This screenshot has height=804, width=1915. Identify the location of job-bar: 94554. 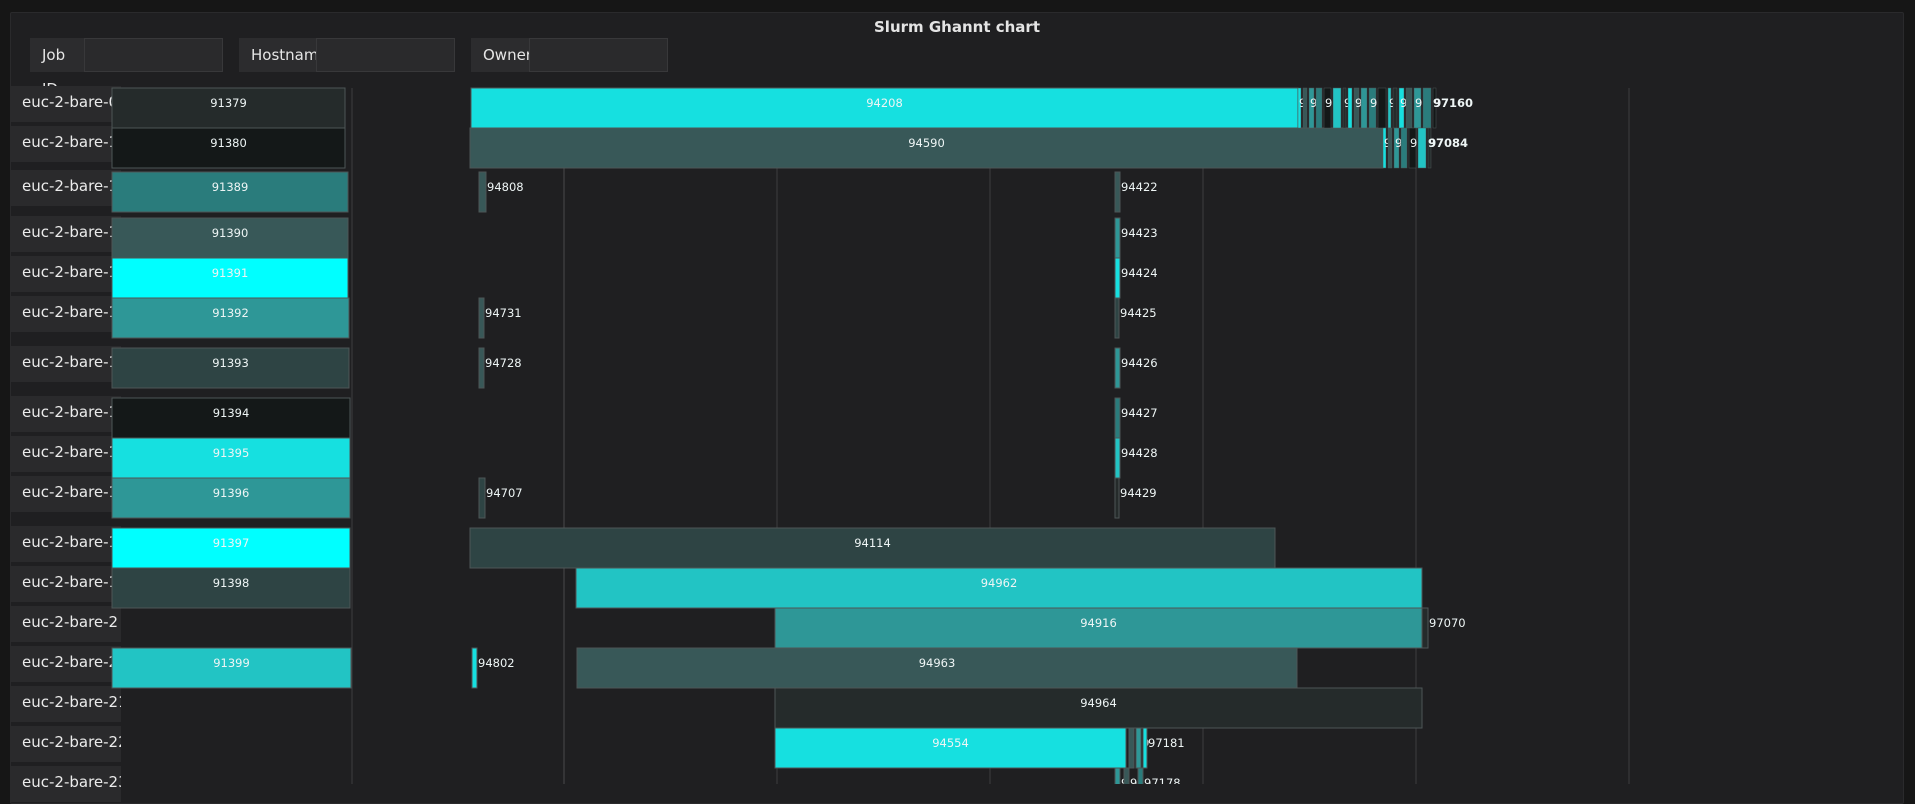
(950, 748).